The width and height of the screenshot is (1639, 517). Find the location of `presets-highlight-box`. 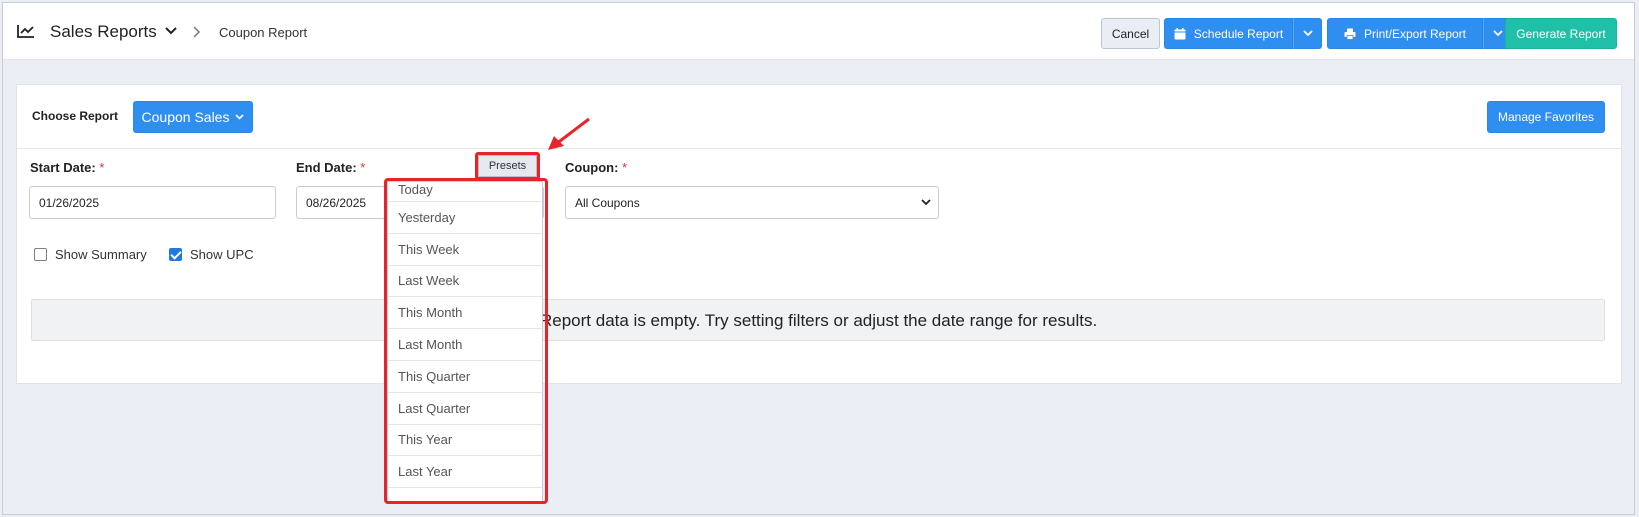

presets-highlight-box is located at coordinates (507, 166).